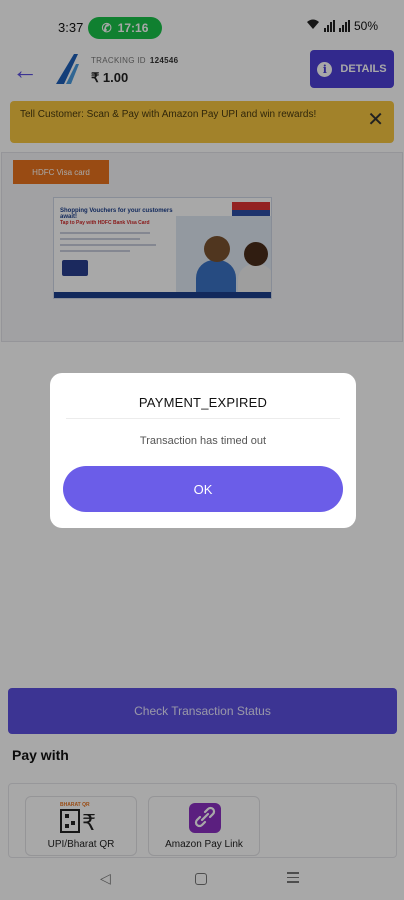 Image resolution: width=404 pixels, height=900 pixels. What do you see at coordinates (203, 489) in the screenshot?
I see `ok-button: OK` at bounding box center [203, 489].